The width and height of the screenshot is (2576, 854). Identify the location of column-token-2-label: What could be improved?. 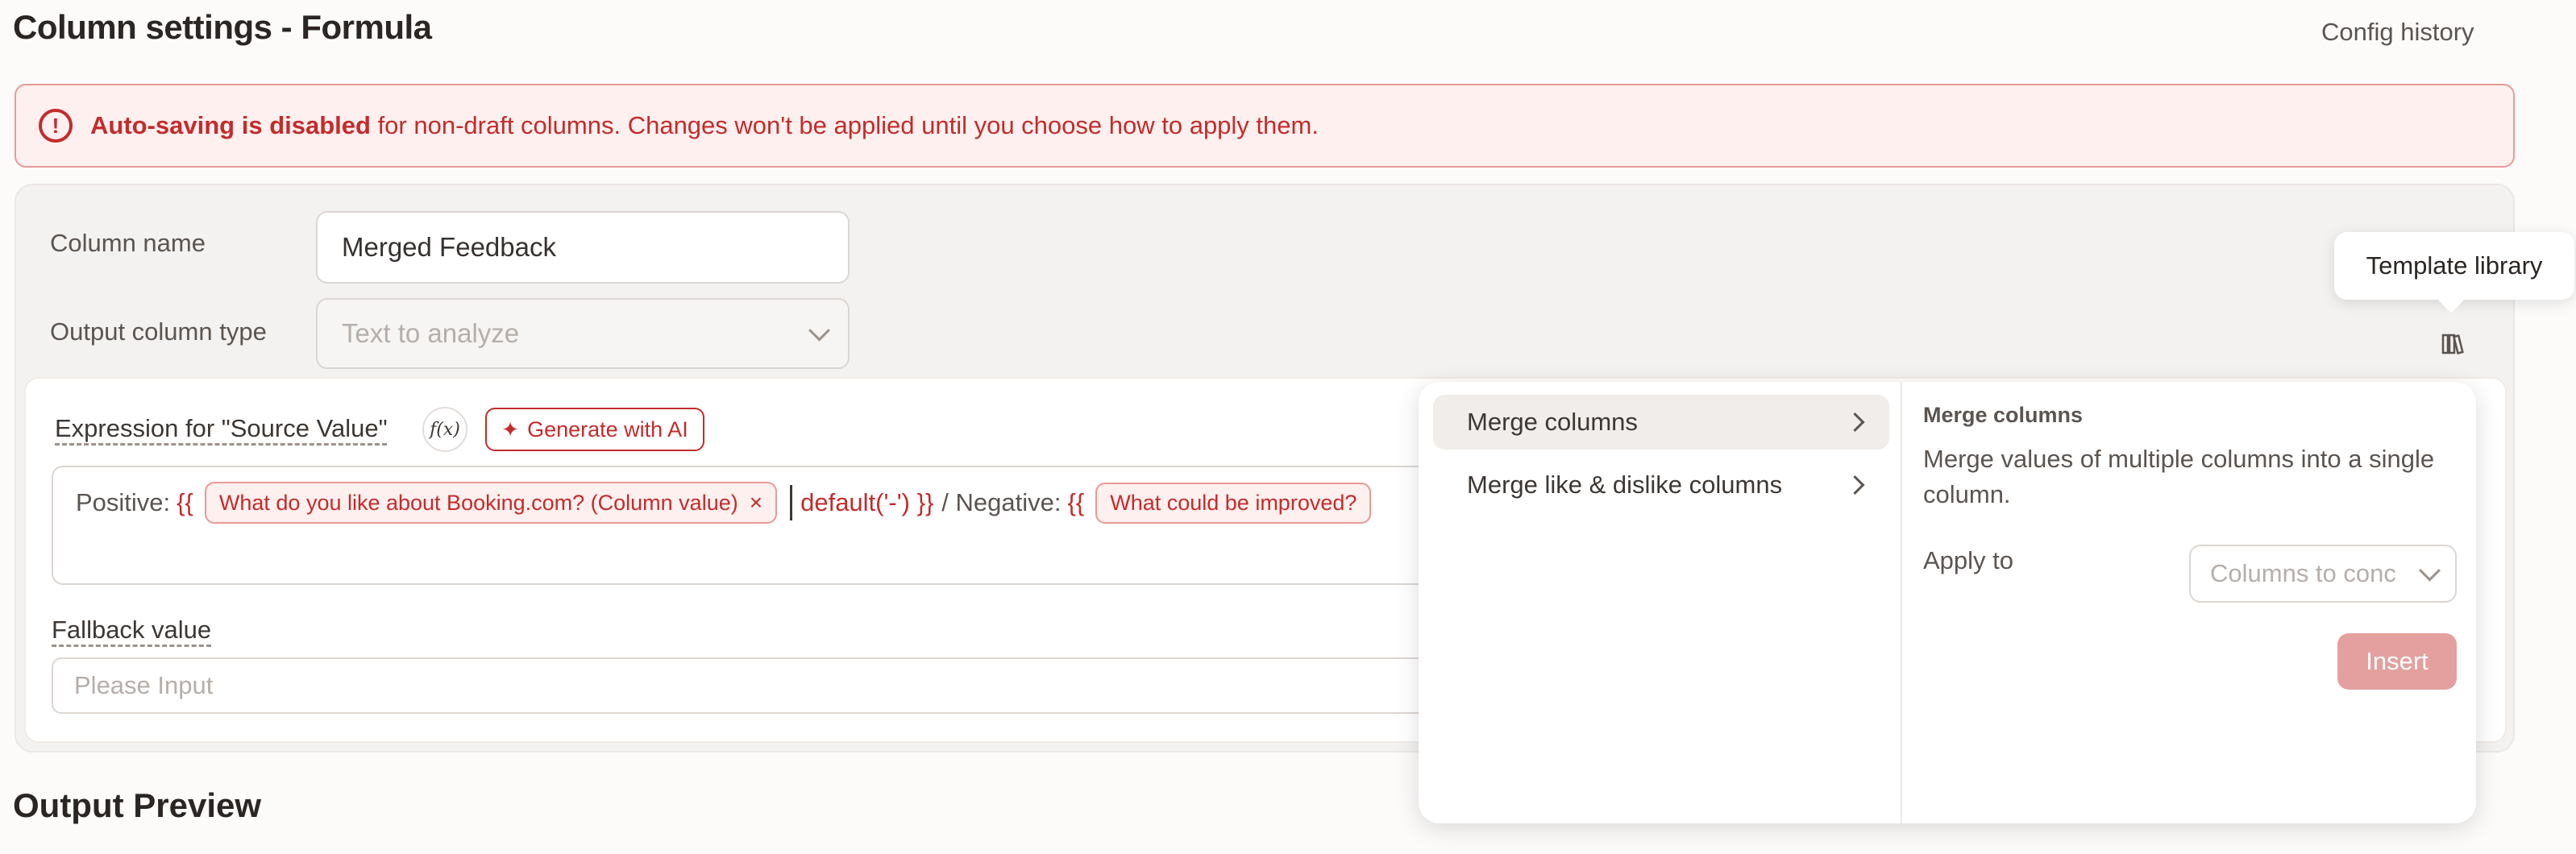
(1233, 503).